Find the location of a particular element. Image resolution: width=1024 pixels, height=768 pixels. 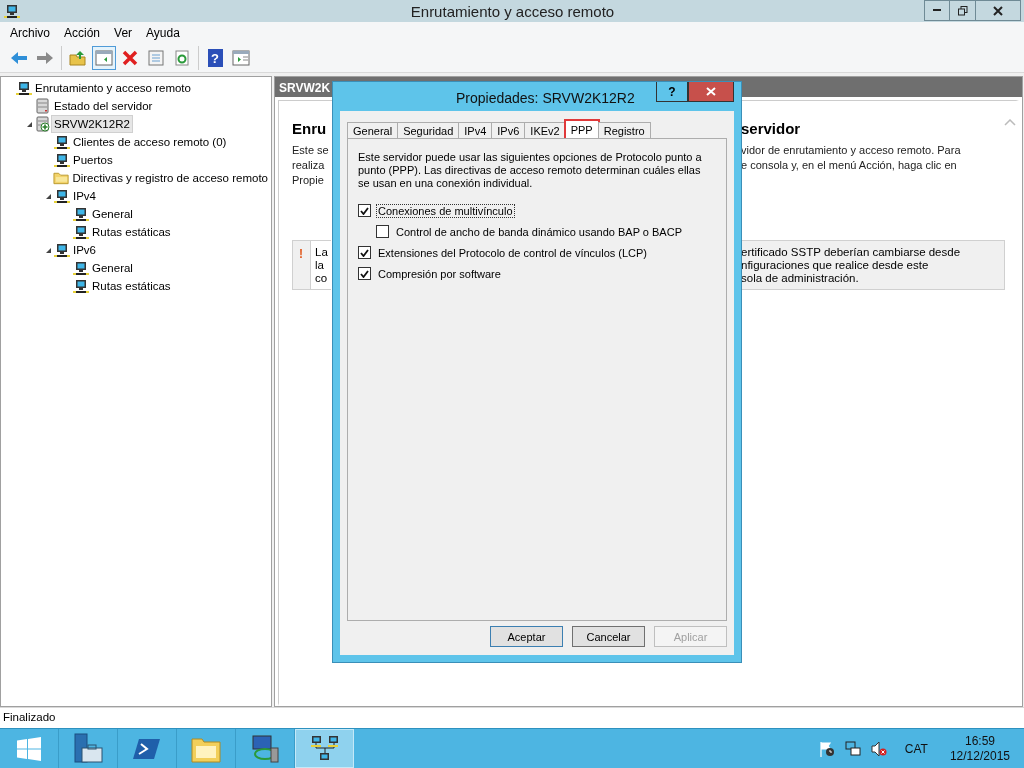

server-plus-icon is located at coordinates (43, 124).